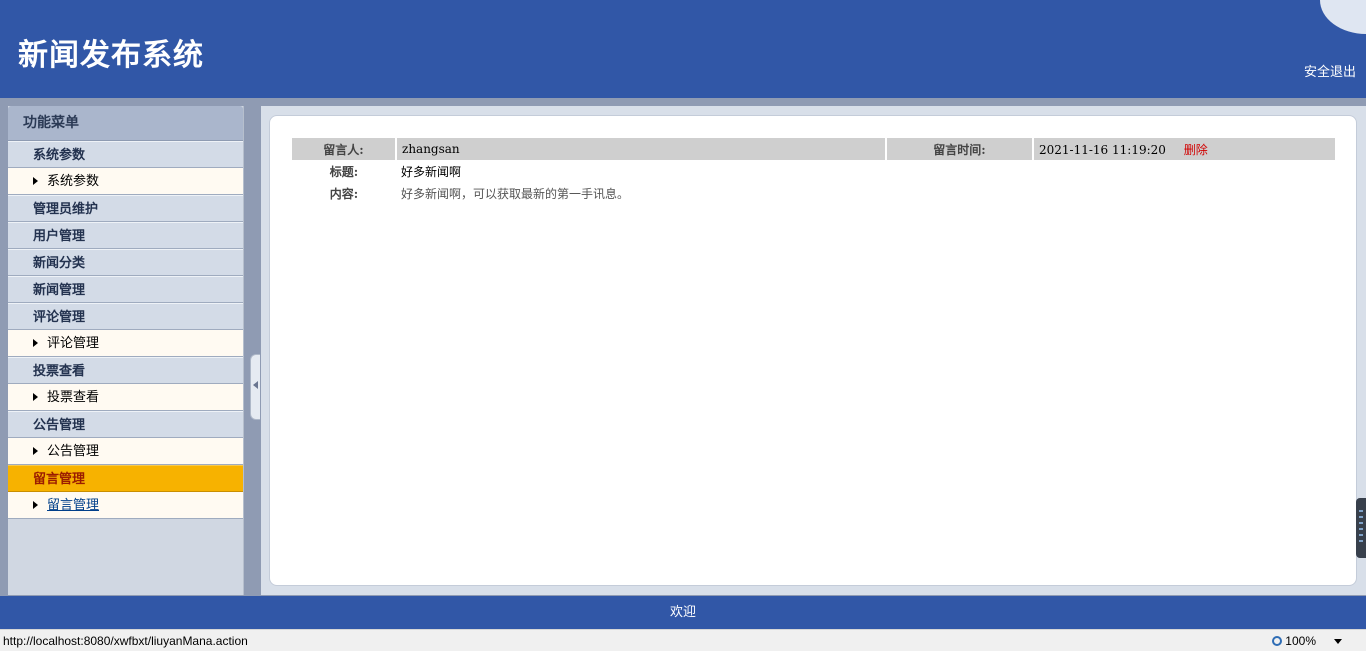  I want to click on menu-subitem-label: 投票查看, so click(73, 397).